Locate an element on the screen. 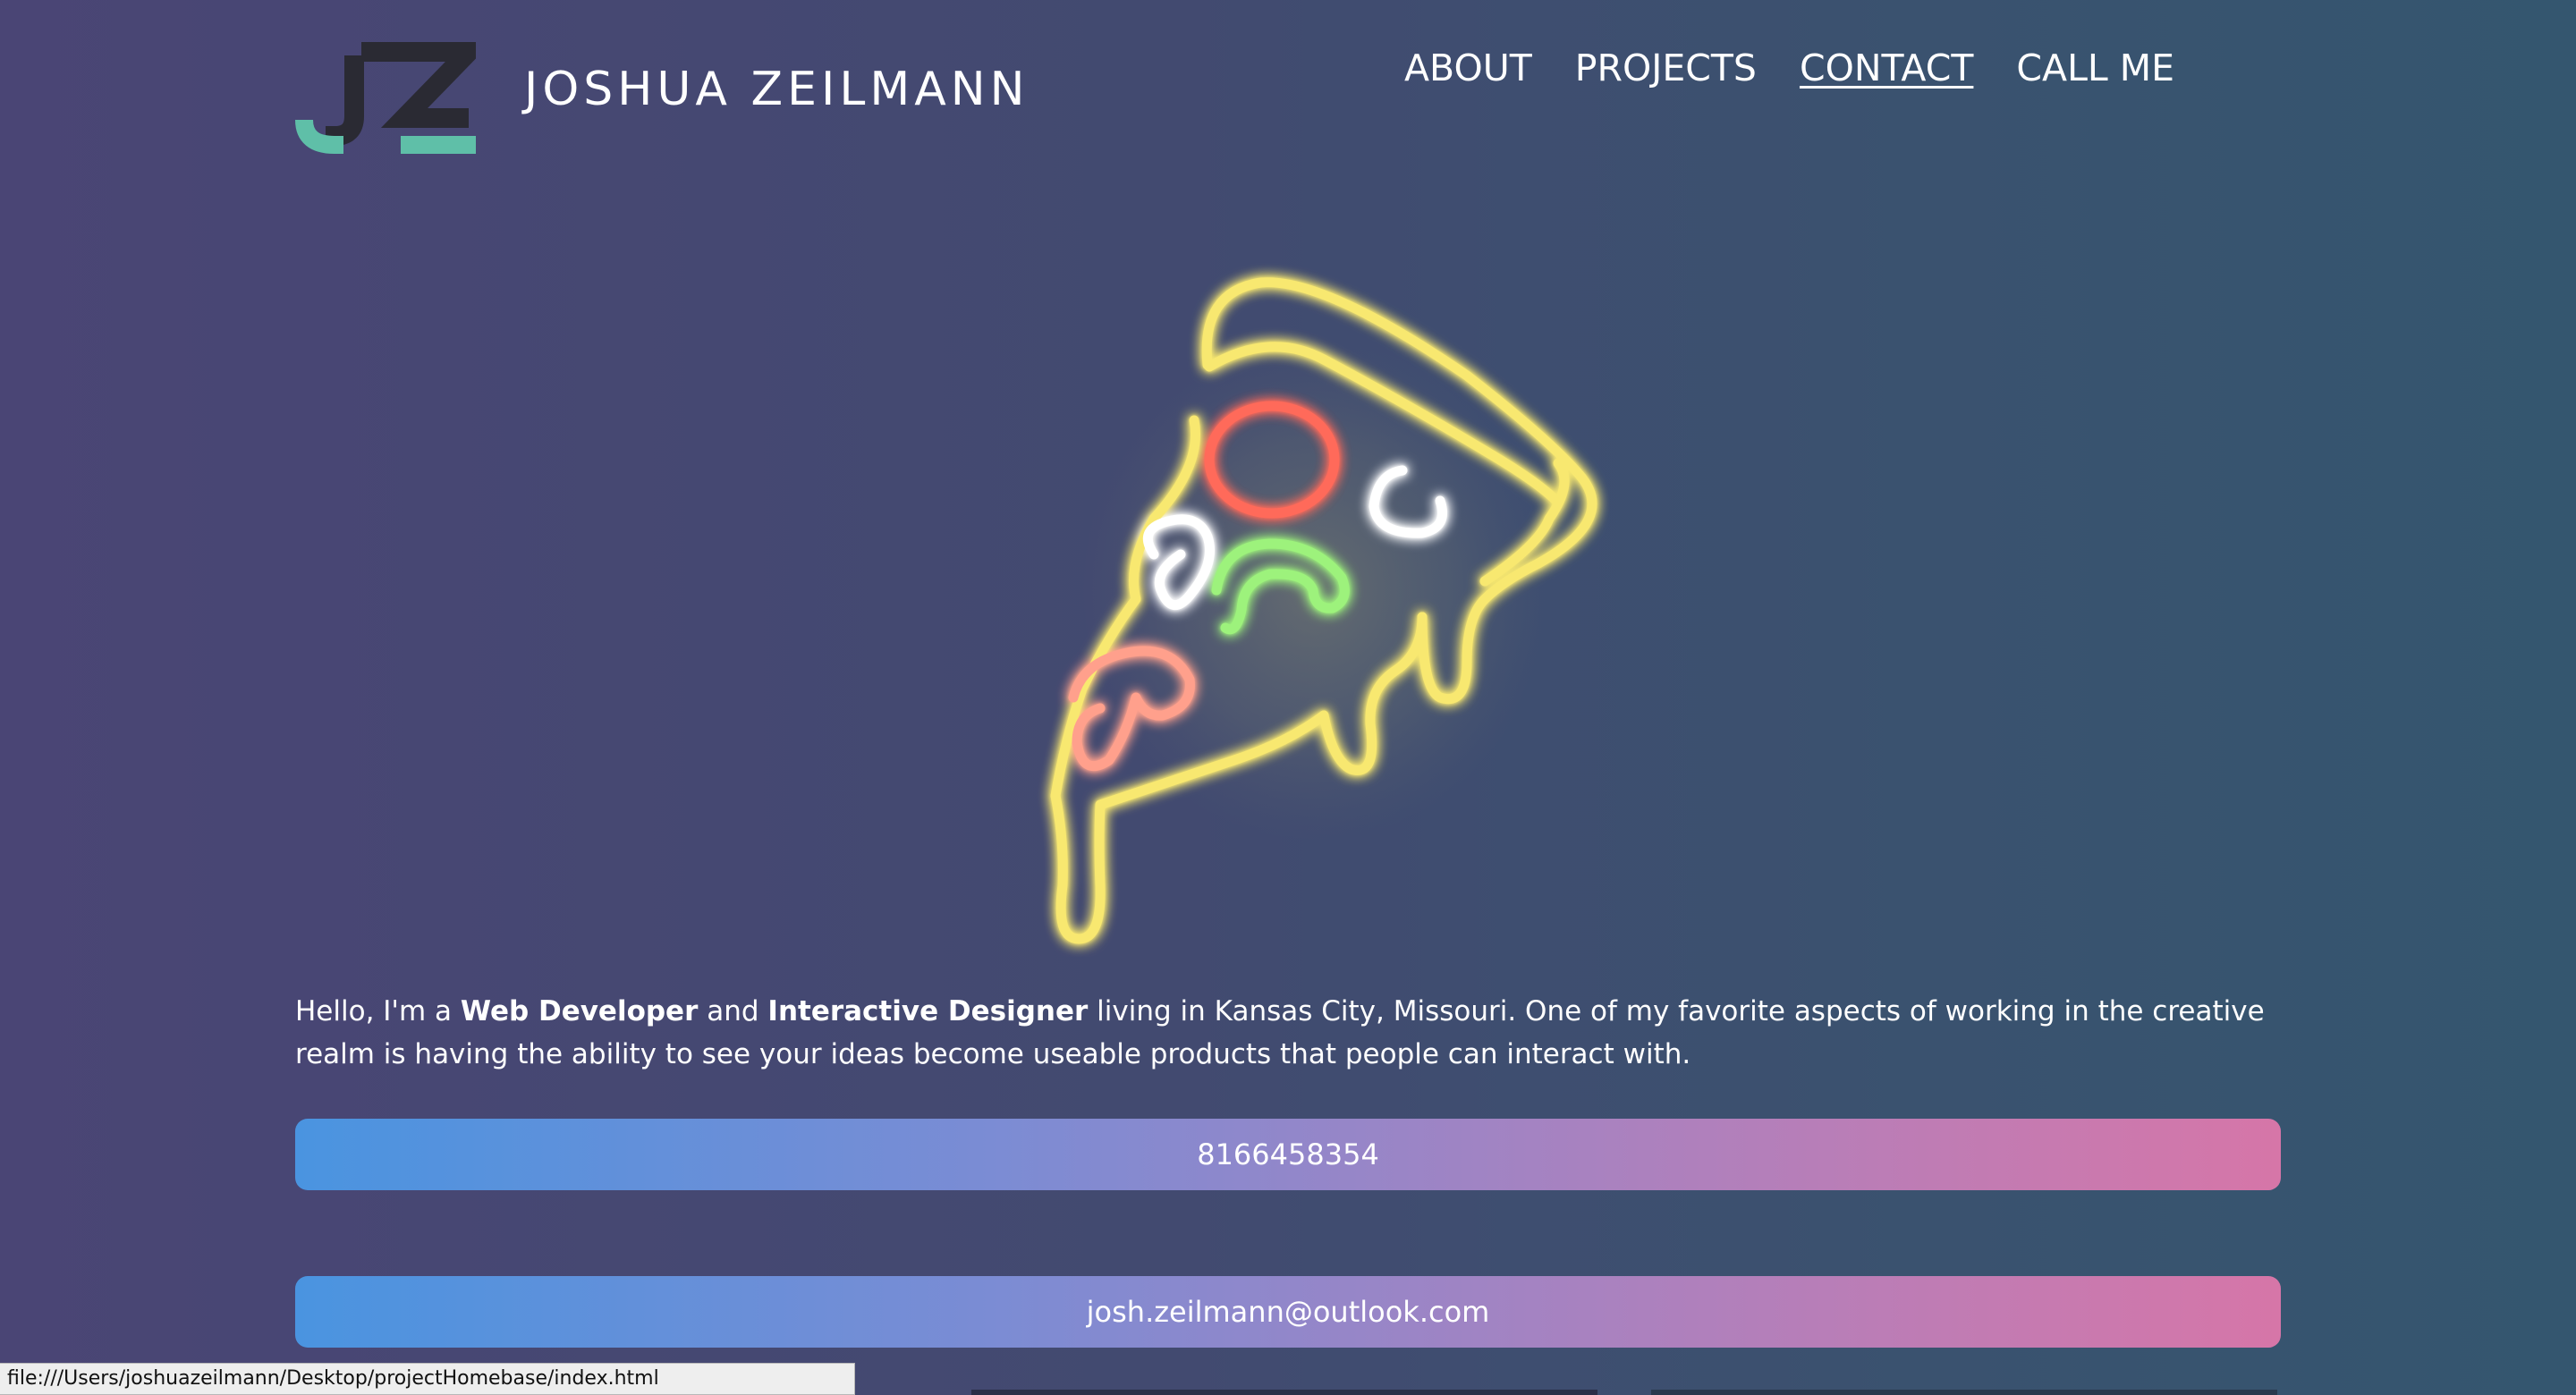  email-address: josh.zeilmann@outlook.com is located at coordinates (1288, 1312).